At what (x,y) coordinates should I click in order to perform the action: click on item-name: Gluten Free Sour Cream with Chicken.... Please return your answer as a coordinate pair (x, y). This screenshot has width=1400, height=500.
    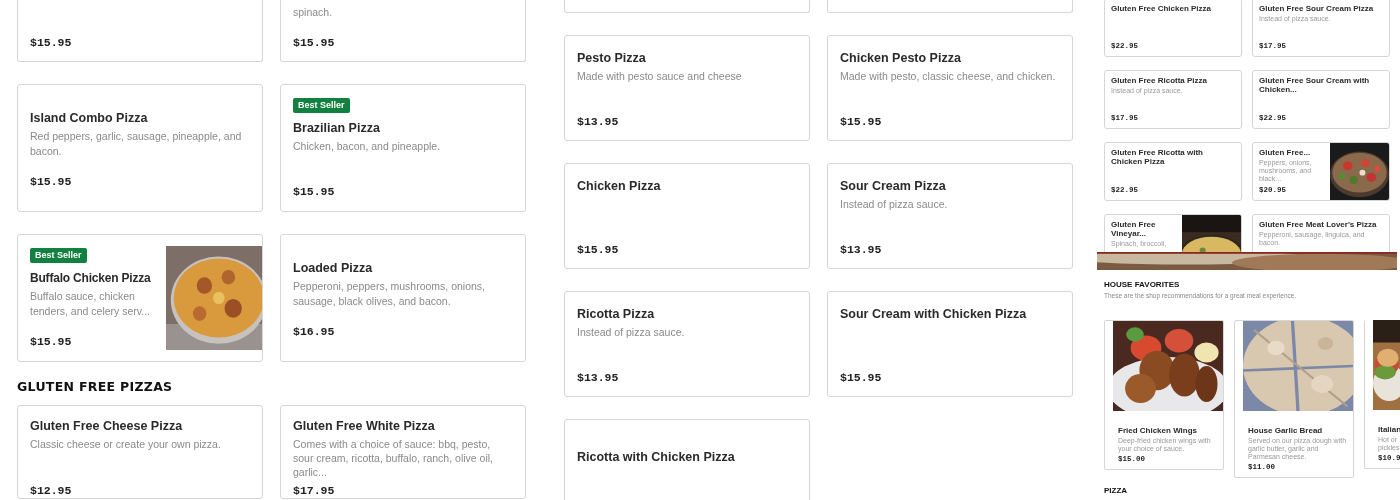
    Looking at the image, I should click on (1315, 85).